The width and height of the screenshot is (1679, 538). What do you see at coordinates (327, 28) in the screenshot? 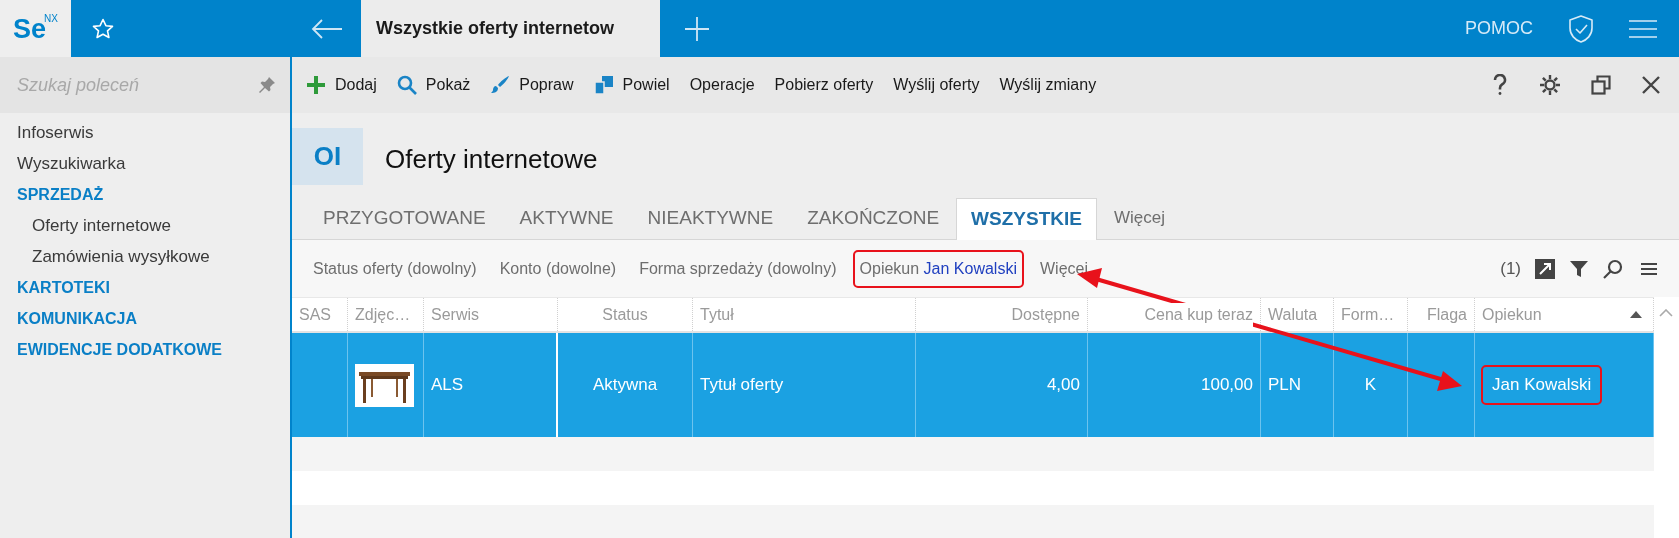
I see `back-arrow-icon` at bounding box center [327, 28].